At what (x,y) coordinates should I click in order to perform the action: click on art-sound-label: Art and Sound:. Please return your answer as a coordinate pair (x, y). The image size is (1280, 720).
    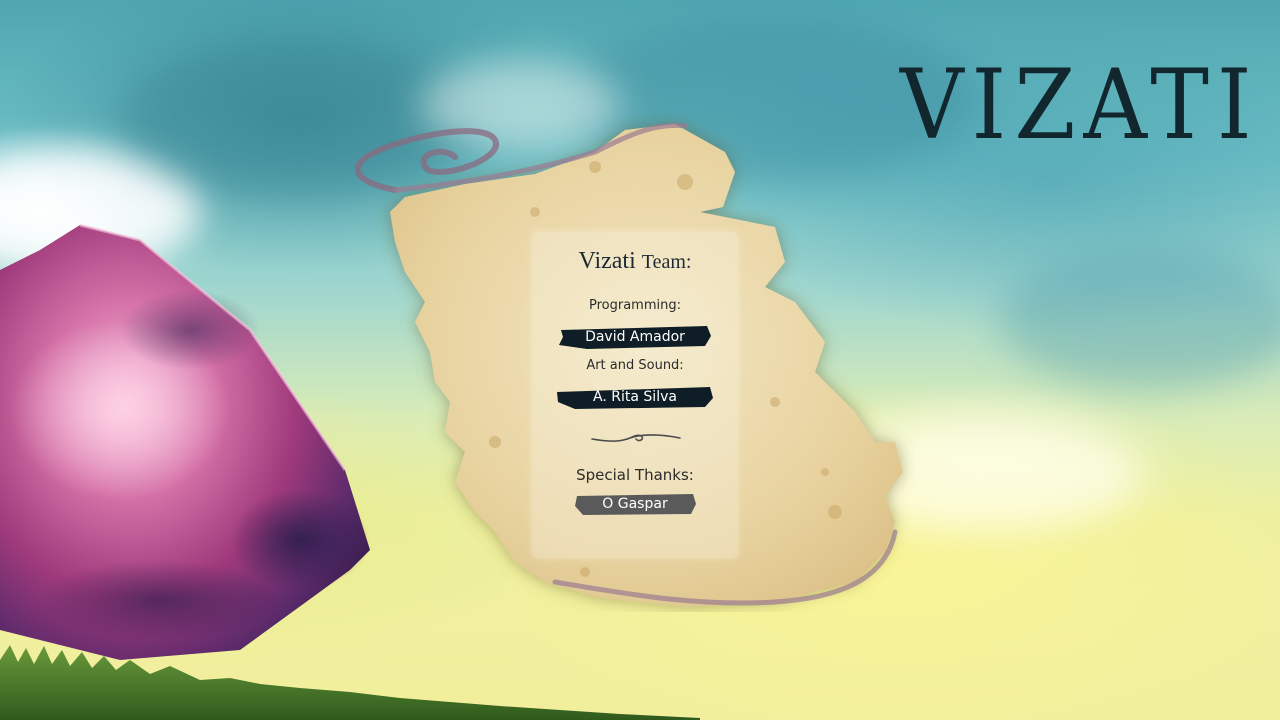
    Looking at the image, I should click on (635, 365).